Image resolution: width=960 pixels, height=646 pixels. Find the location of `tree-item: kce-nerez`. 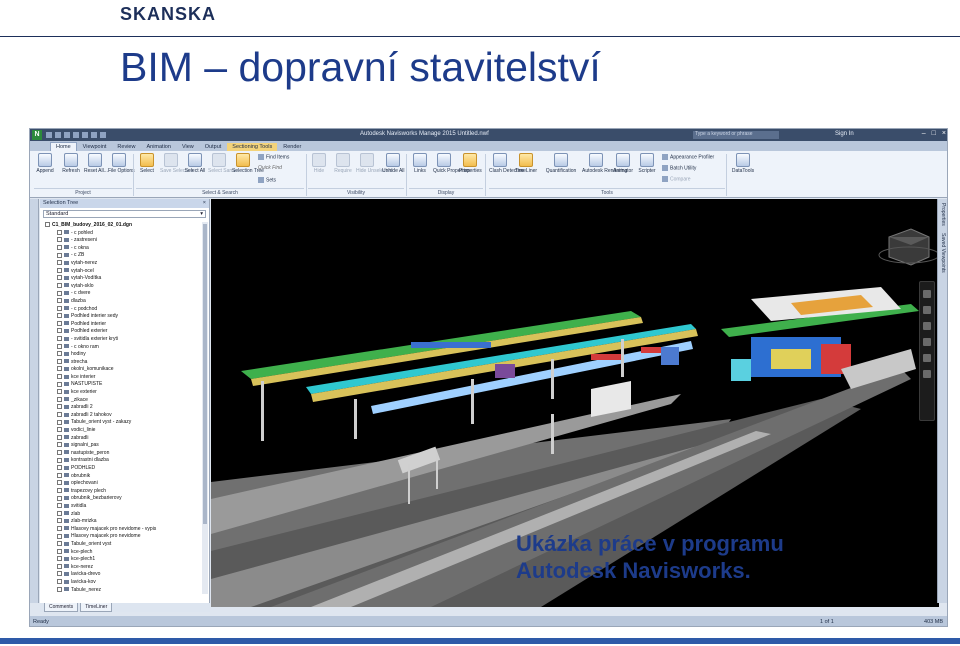

tree-item: kce-nerez is located at coordinates (122, 568).